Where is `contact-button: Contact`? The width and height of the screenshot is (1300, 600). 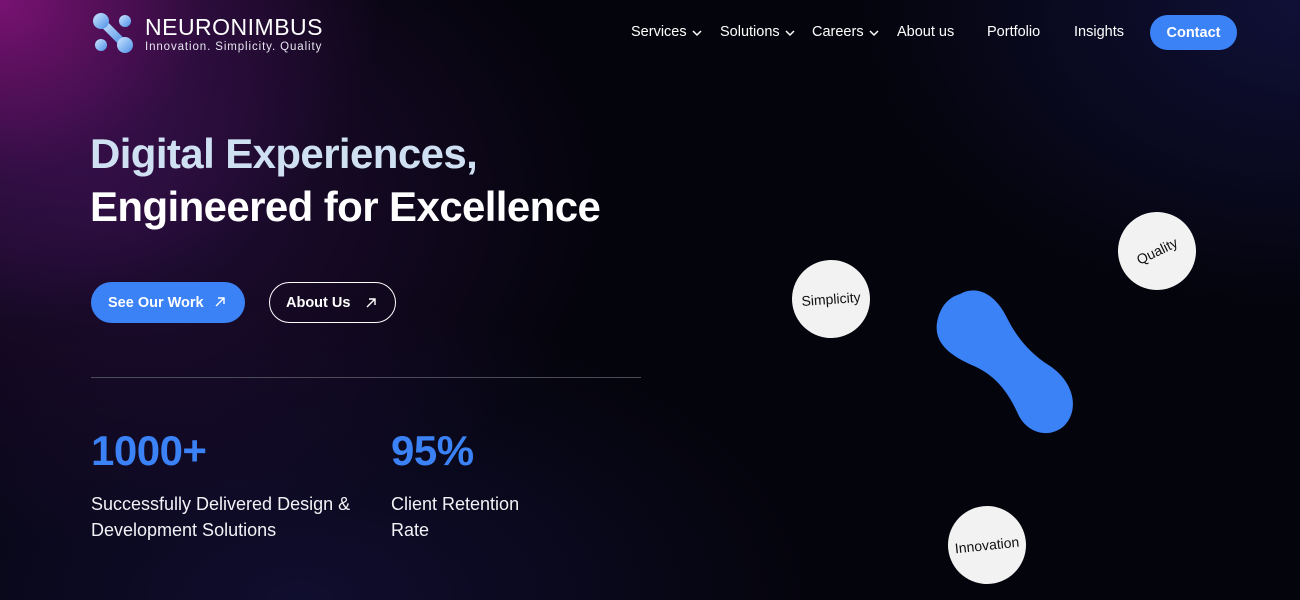
contact-button: Contact is located at coordinates (1193, 32).